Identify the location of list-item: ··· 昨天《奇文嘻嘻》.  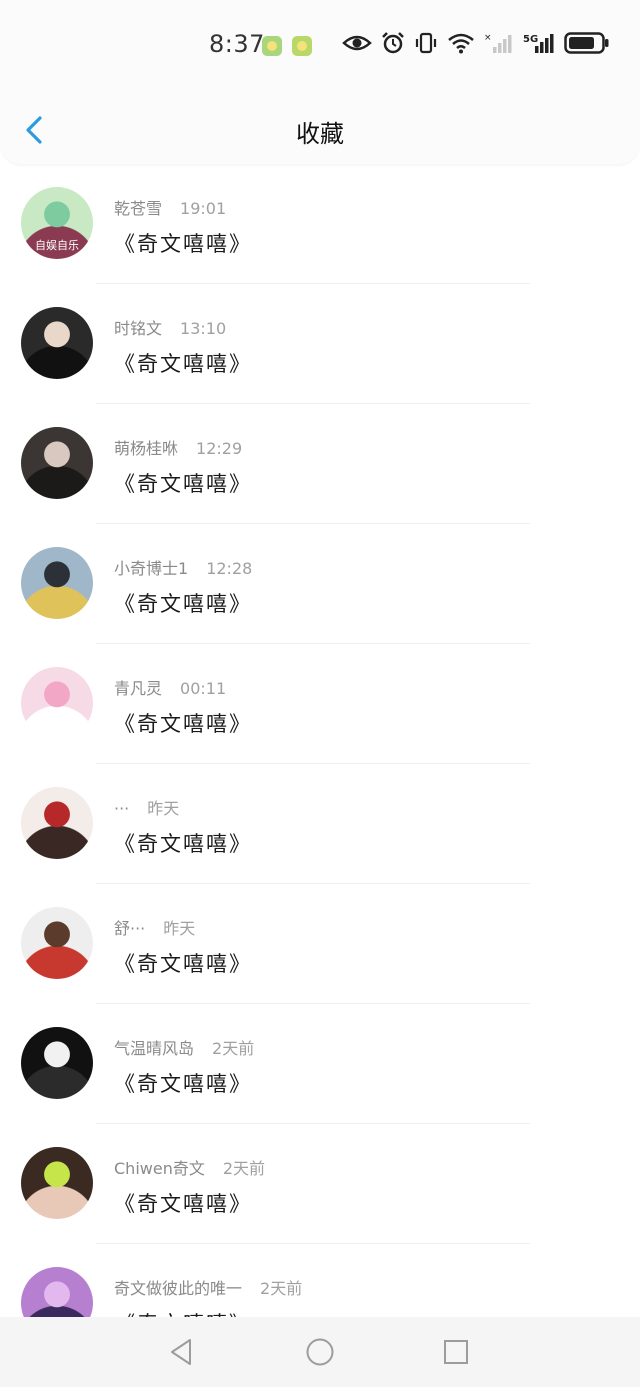
(320, 824).